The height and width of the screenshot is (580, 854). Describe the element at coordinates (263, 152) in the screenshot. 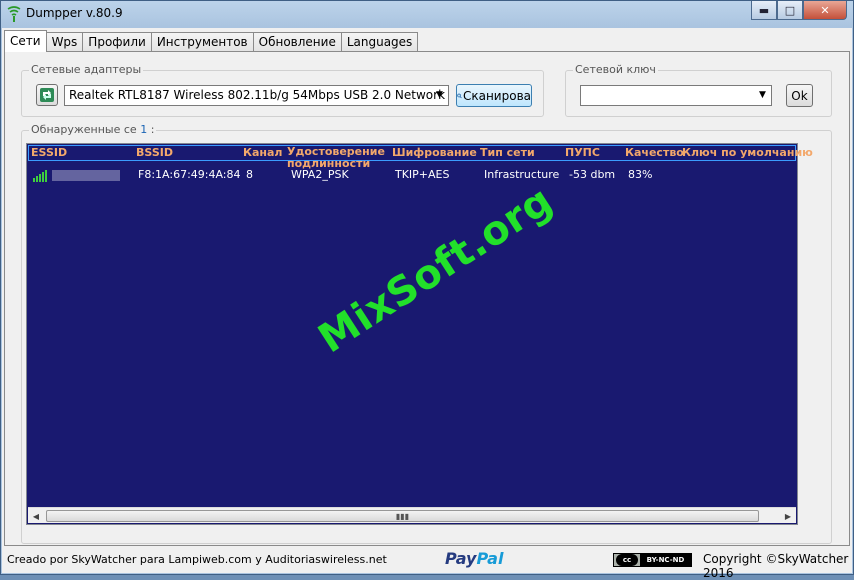

I see `column-channel: Канал` at that location.